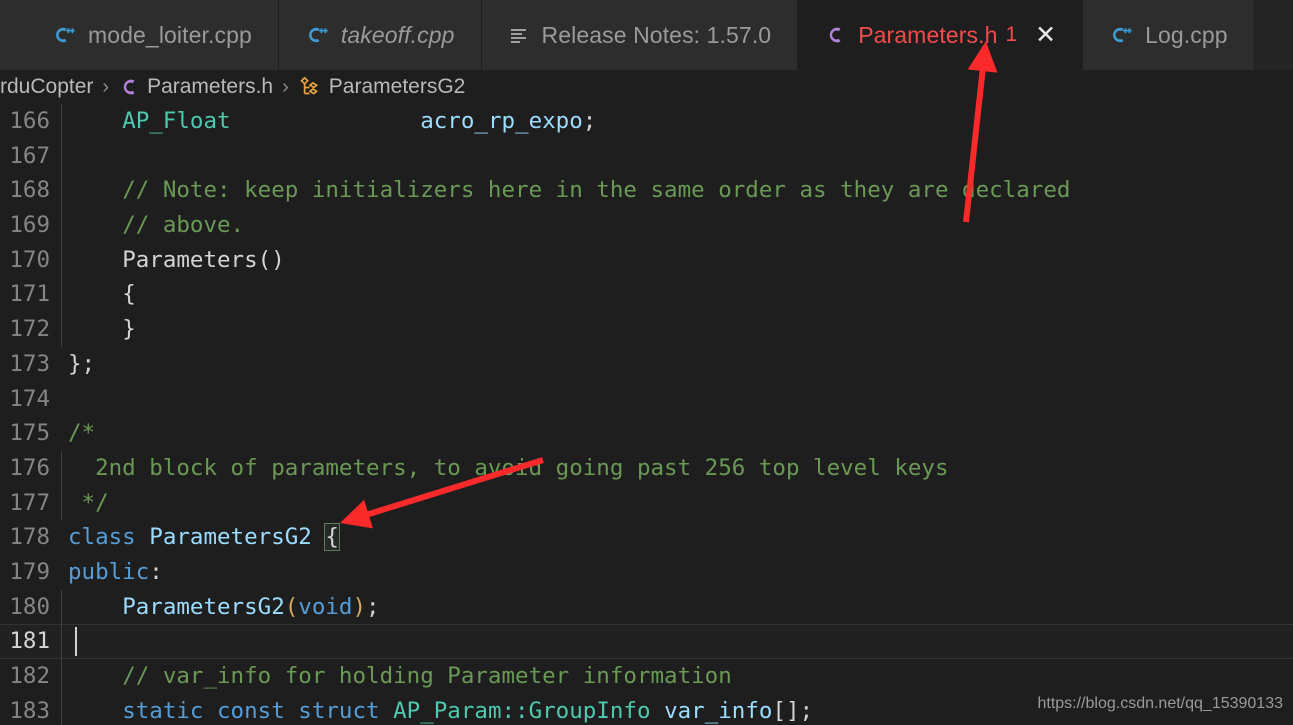 This screenshot has height=725, width=1293. What do you see at coordinates (170, 34) in the screenshot?
I see `editor-tab-label: mode_loiter.cpp` at bounding box center [170, 34].